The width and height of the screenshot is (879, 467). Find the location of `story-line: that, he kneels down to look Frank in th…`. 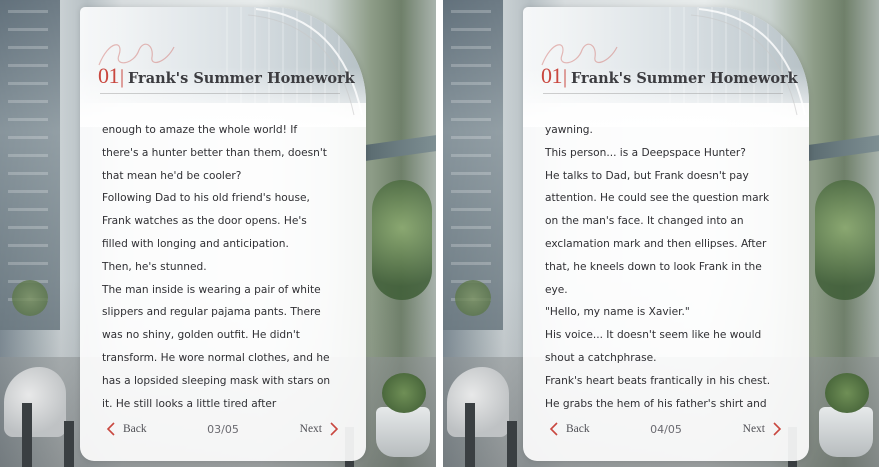

story-line: that, he kneels down to look Frank in th… is located at coordinates (653, 266).